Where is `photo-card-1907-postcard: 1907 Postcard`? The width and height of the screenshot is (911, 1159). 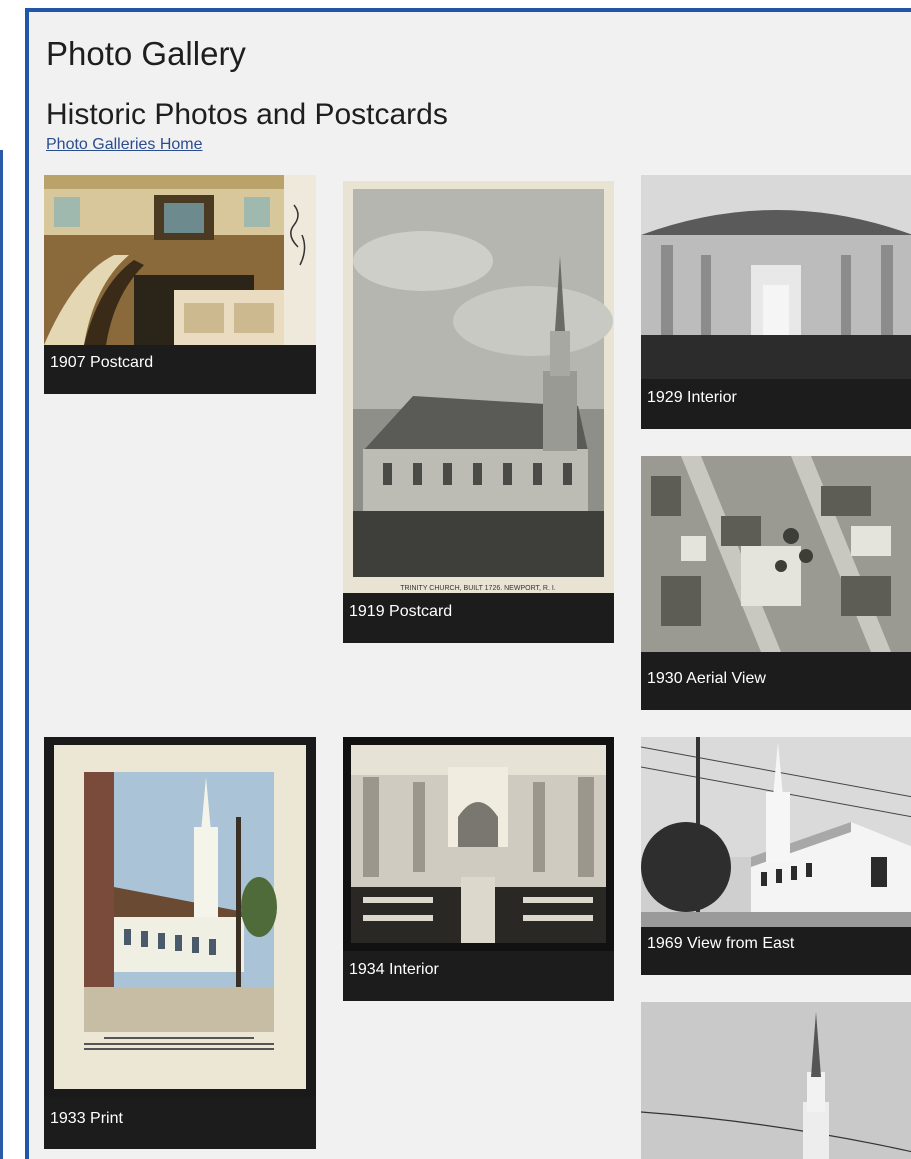
photo-card-1907-postcard: 1907 Postcard is located at coordinates (180, 284).